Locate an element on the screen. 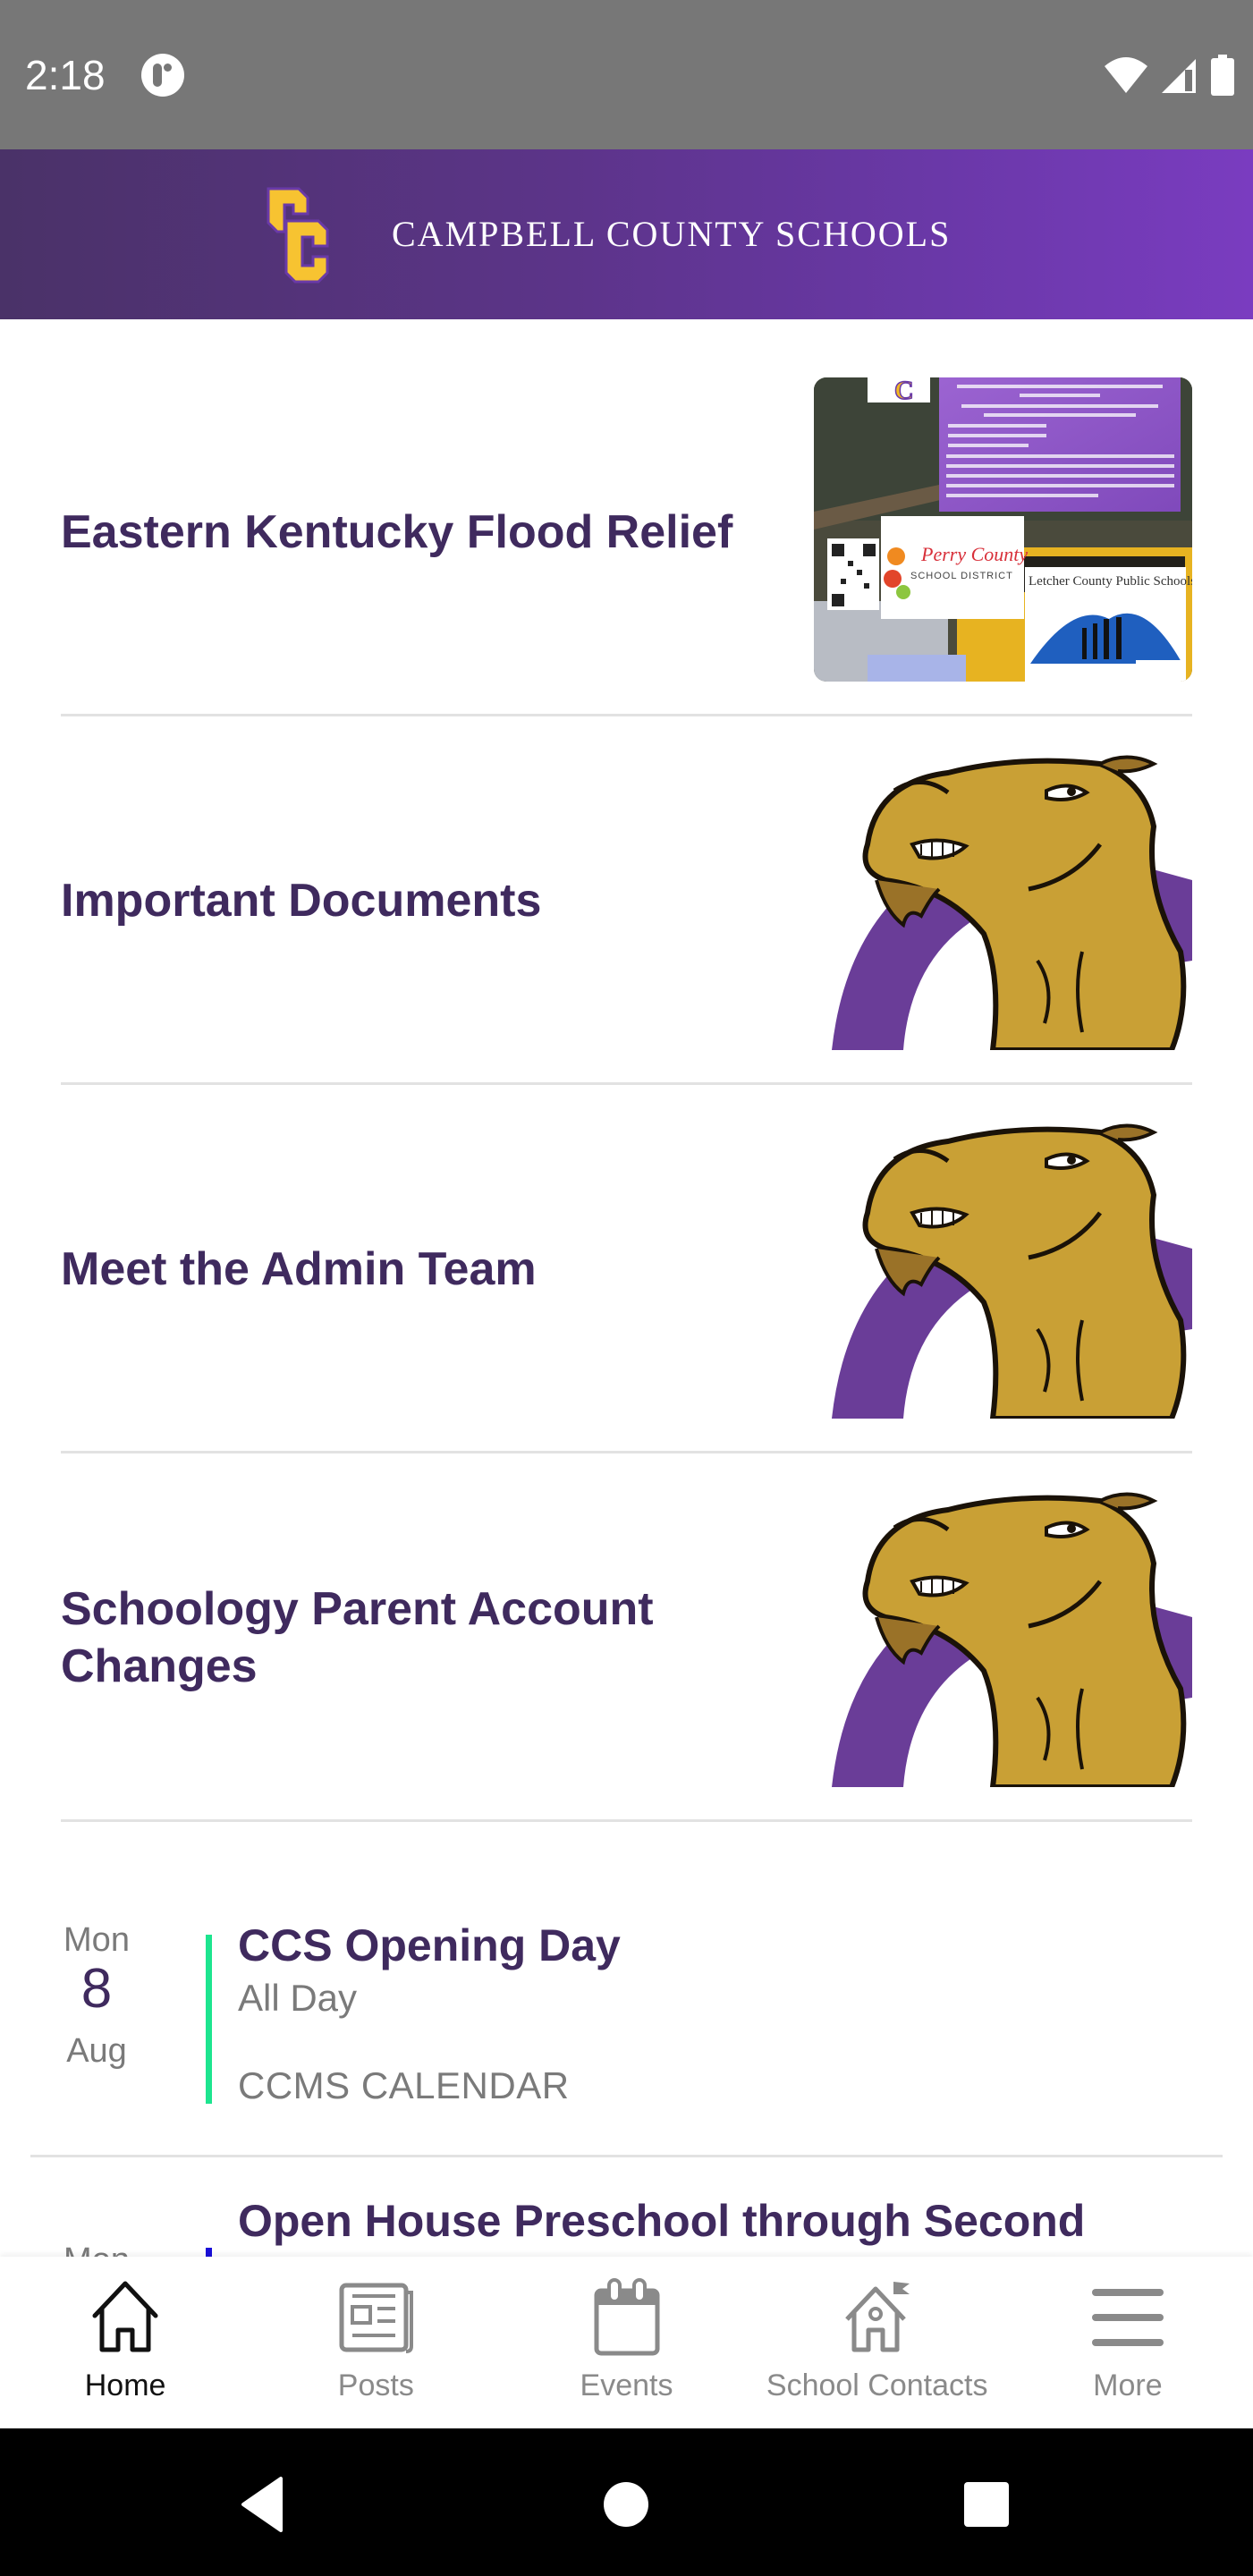 Image resolution: width=1253 pixels, height=2576 pixels. feature-item-admin-team: Meet the Admin Team is located at coordinates (626, 1269).